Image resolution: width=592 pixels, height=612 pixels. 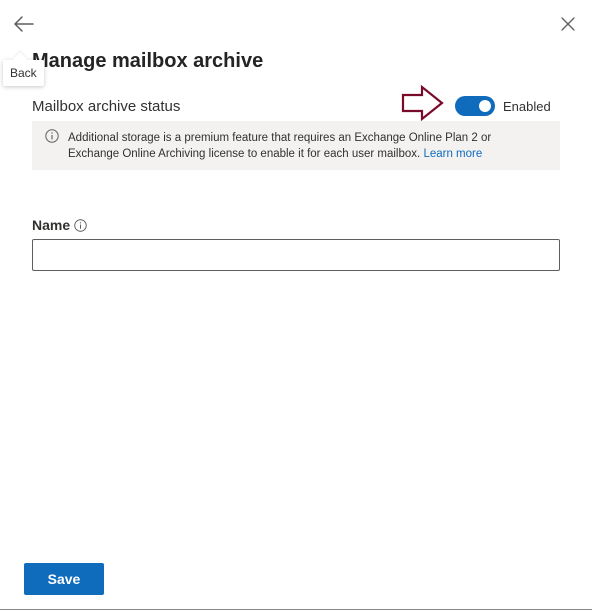 What do you see at coordinates (475, 106) in the screenshot?
I see `archive-status-toggle` at bounding box center [475, 106].